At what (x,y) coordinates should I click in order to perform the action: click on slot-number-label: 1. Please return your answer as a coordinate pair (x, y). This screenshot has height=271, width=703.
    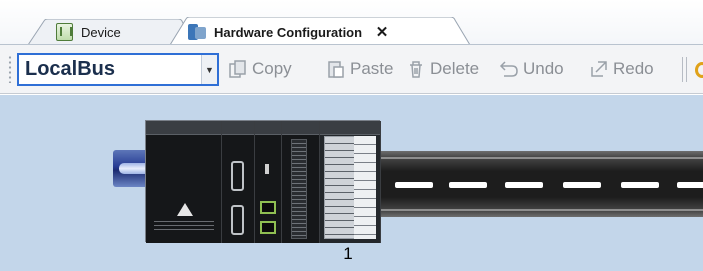
    Looking at the image, I should click on (348, 253).